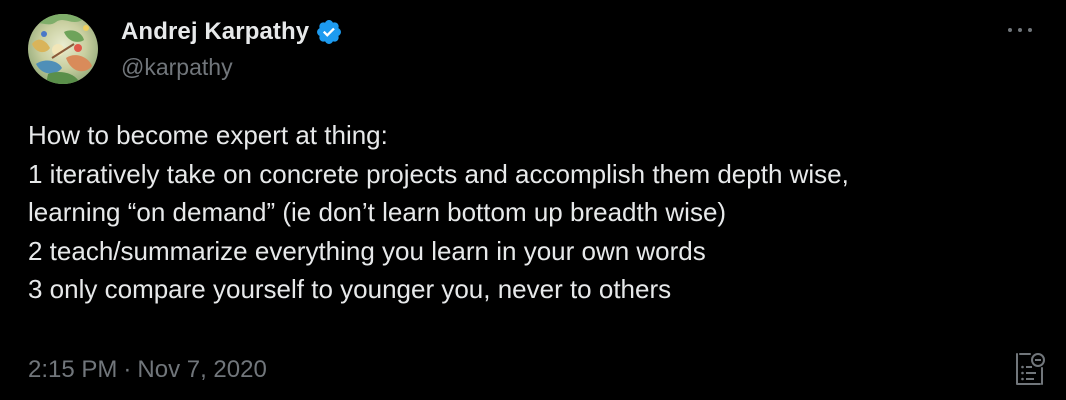 This screenshot has width=1066, height=400. I want to click on more-icon, so click(1020, 30).